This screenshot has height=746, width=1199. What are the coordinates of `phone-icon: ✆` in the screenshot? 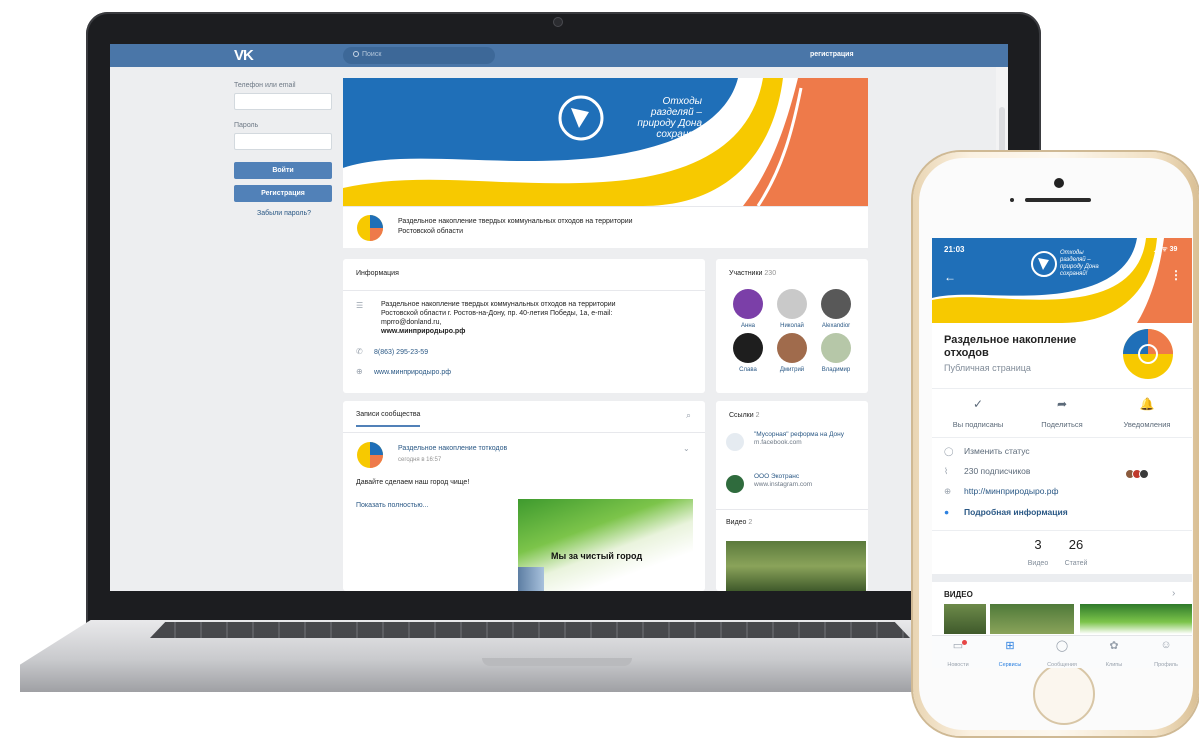 It's located at (359, 351).